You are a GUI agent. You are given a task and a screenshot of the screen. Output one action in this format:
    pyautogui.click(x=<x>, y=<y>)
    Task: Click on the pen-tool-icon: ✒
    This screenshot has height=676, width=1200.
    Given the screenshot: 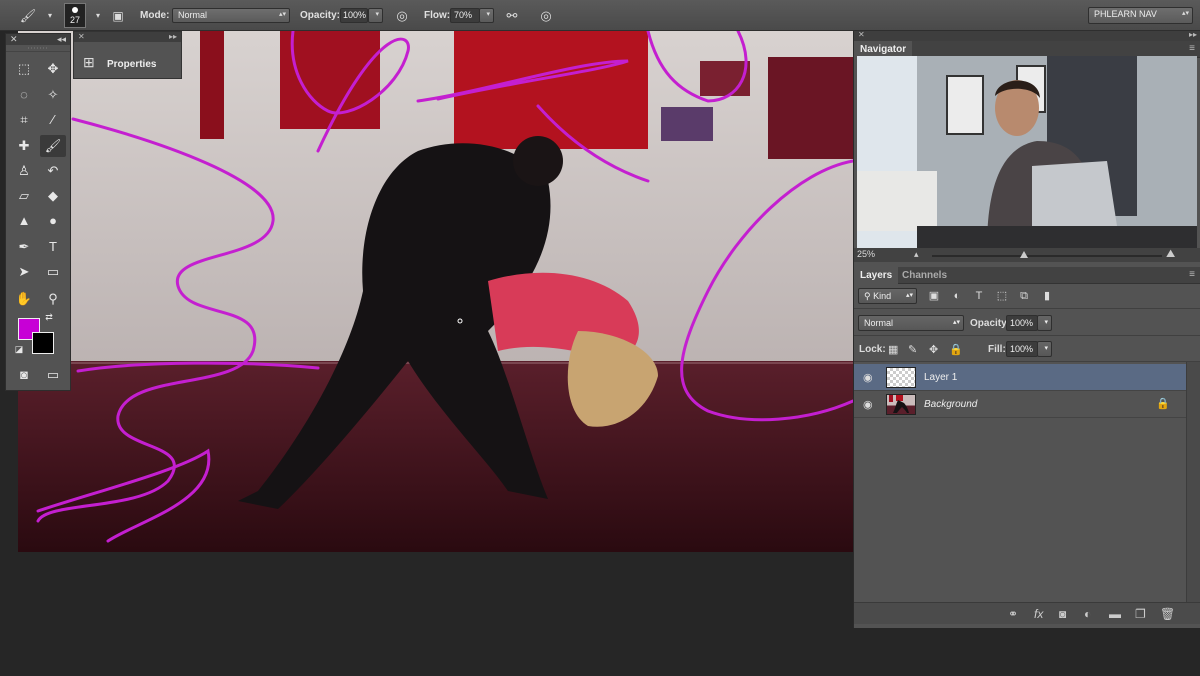 What is the action you would take?
    pyautogui.click(x=24, y=247)
    